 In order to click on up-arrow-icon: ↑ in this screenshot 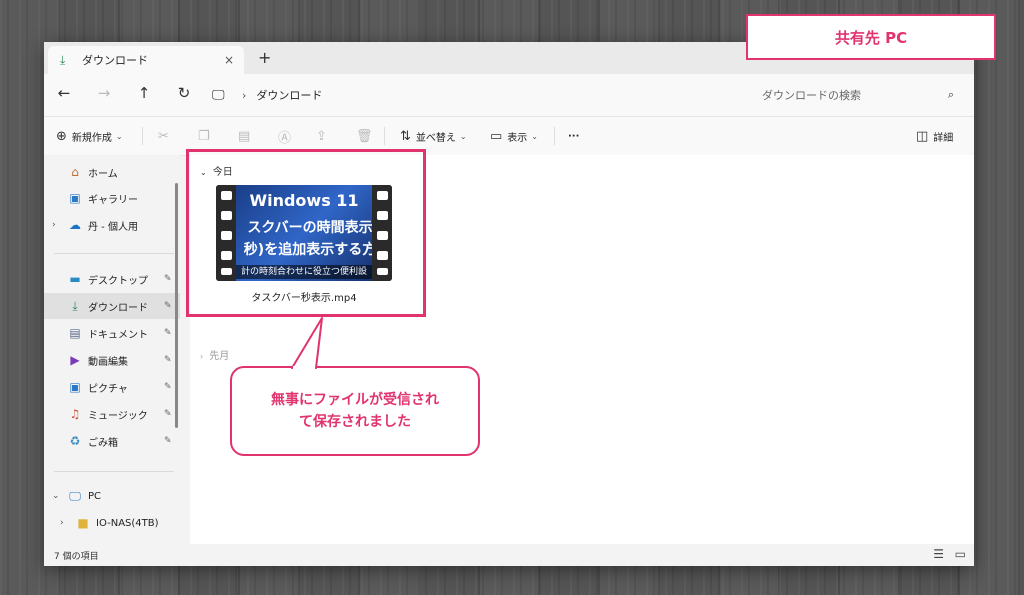, I will do `click(144, 95)`.